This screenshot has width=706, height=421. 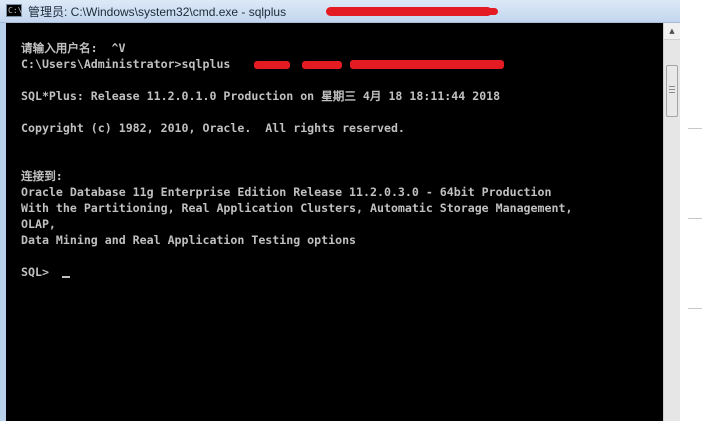 I want to click on console-prompt: SQL>, so click(x=38, y=272).